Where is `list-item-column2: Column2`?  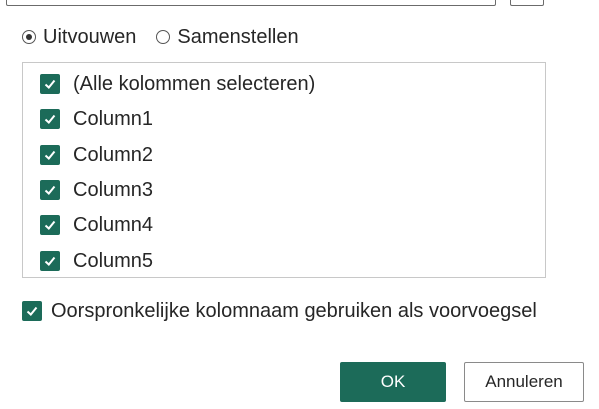 list-item-column2: Column2 is located at coordinates (96, 155).